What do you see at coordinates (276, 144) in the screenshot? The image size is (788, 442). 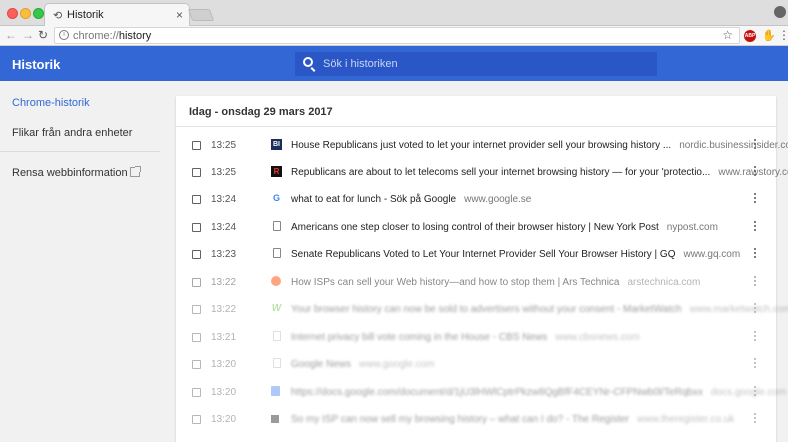 I see `businessinsider-icon: BI` at bounding box center [276, 144].